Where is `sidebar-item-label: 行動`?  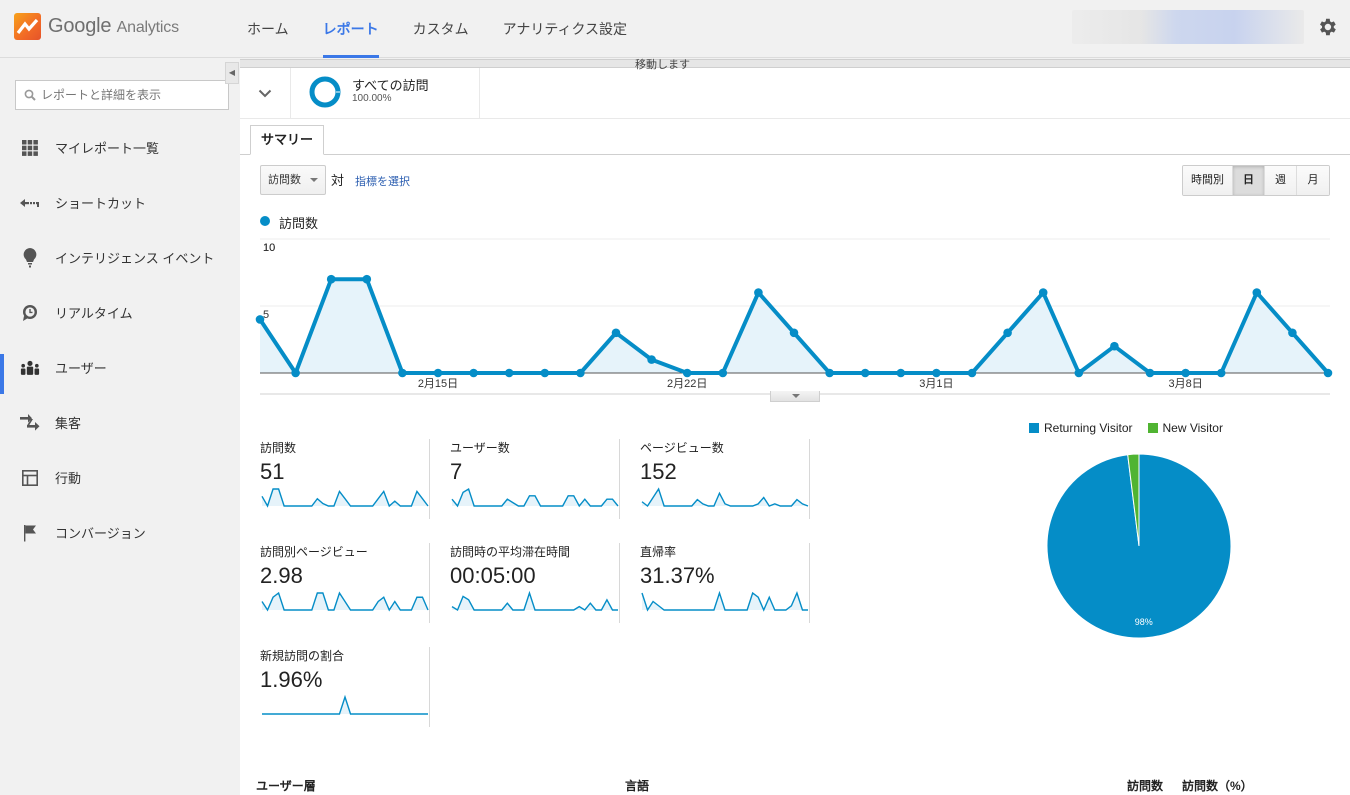 sidebar-item-label: 行動 is located at coordinates (68, 478).